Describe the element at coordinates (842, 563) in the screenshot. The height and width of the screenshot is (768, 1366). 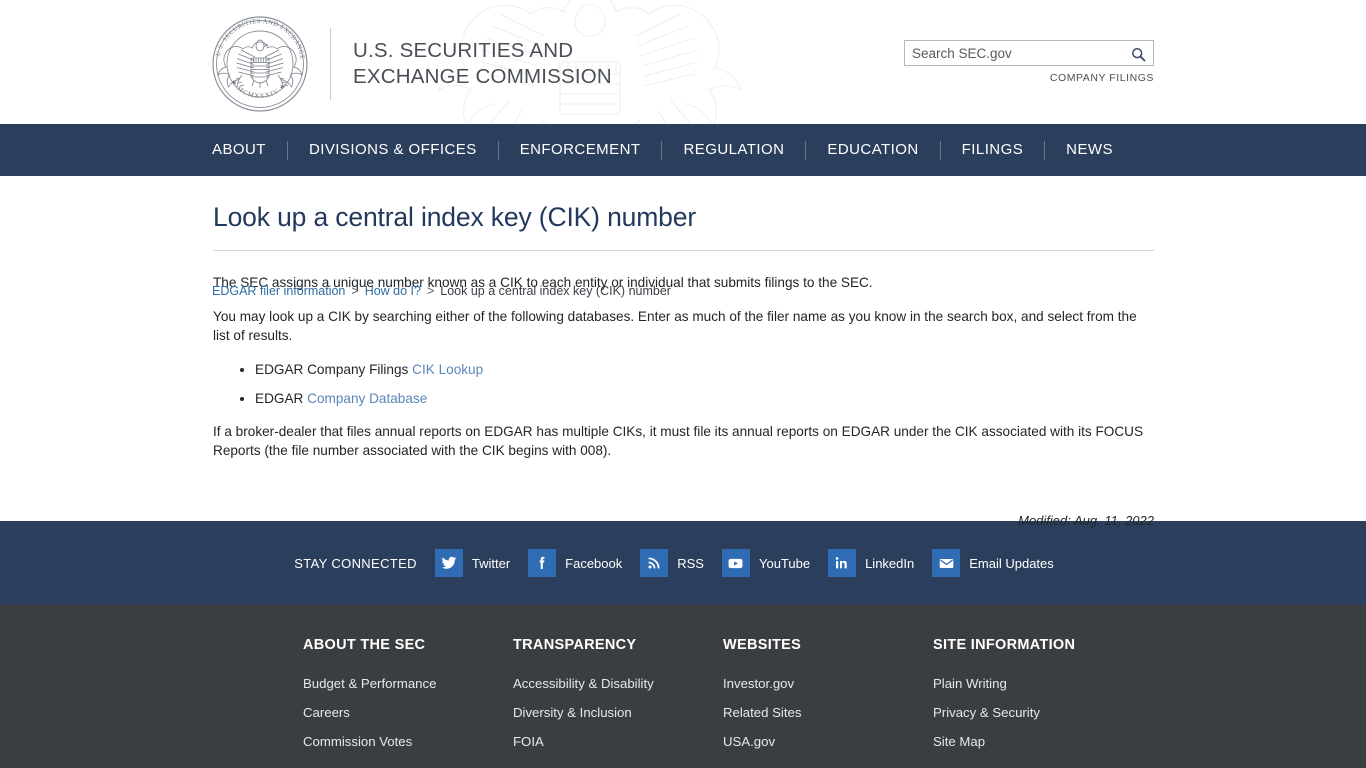
I see `linkedin-icon` at that location.